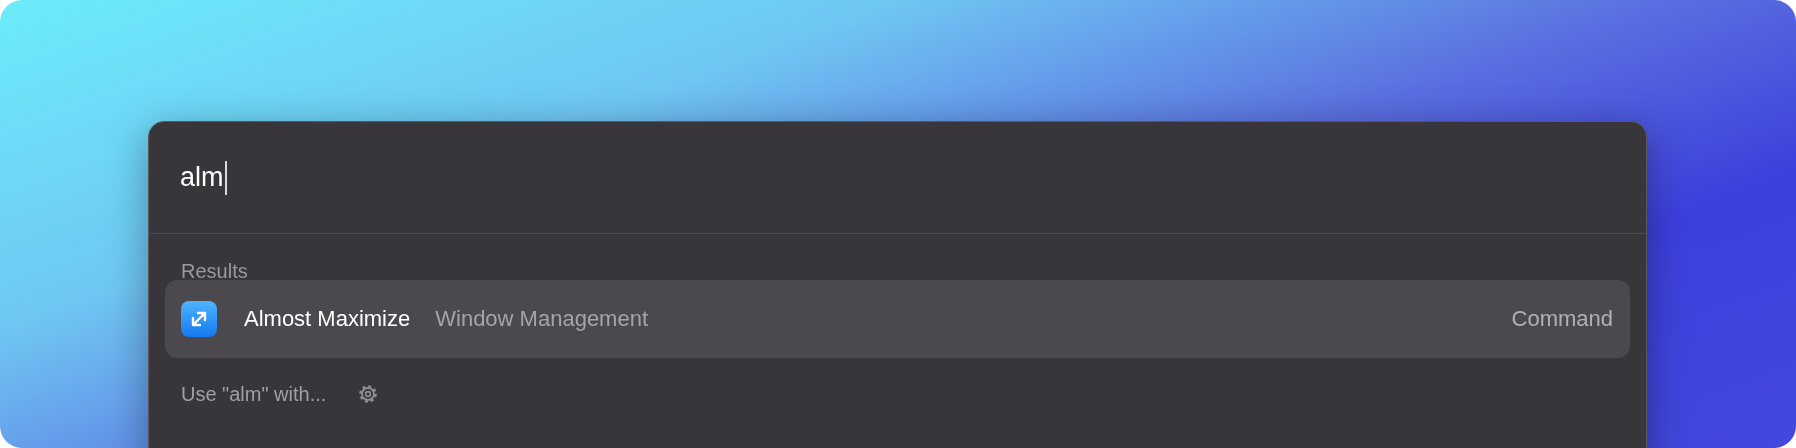 The image size is (1796, 448). What do you see at coordinates (1562, 319) in the screenshot?
I see `result-type: Command` at bounding box center [1562, 319].